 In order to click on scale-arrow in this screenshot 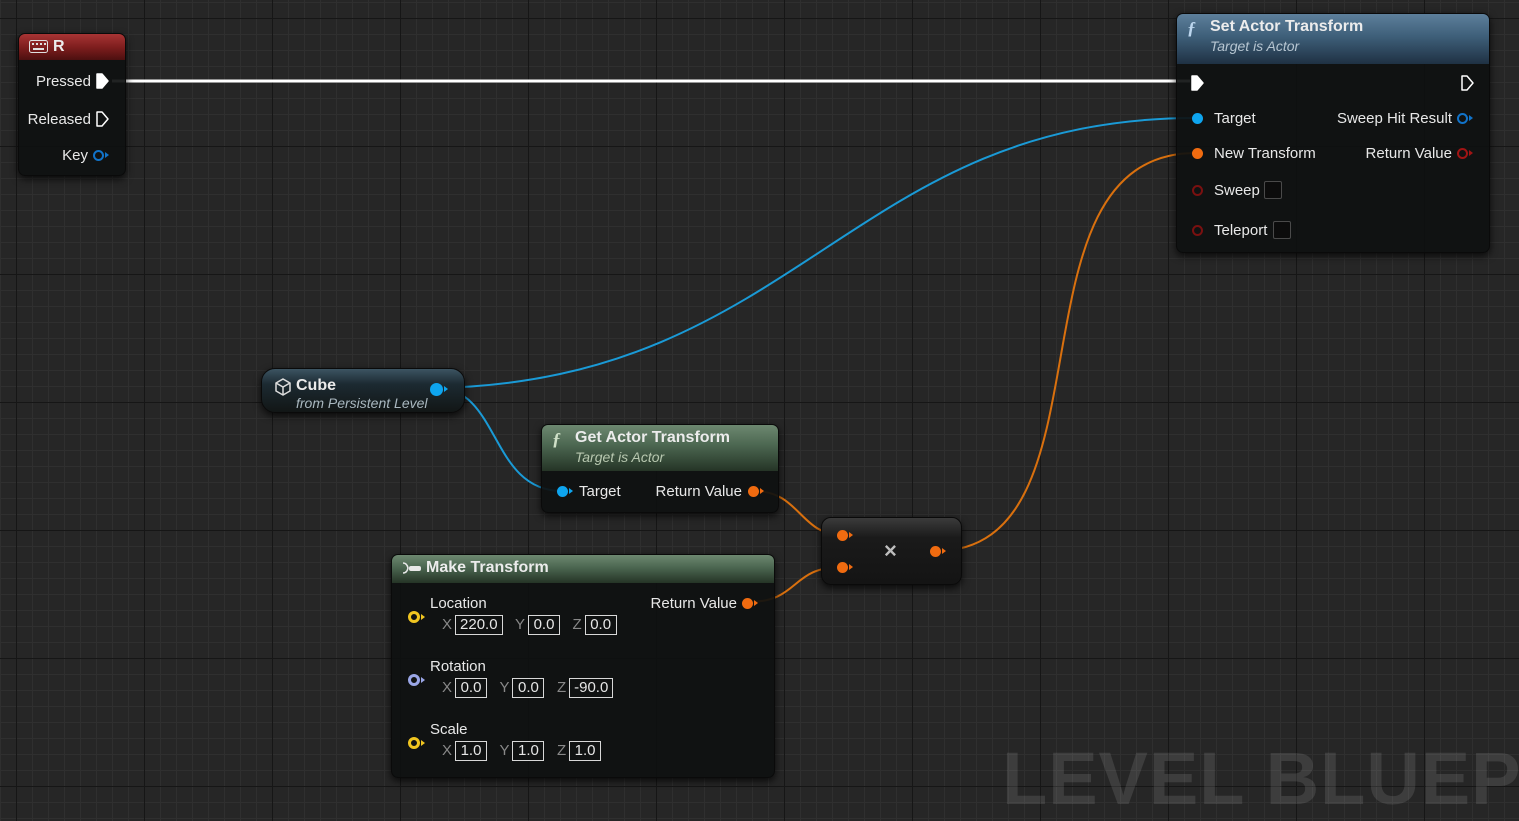, I will do `click(423, 743)`.